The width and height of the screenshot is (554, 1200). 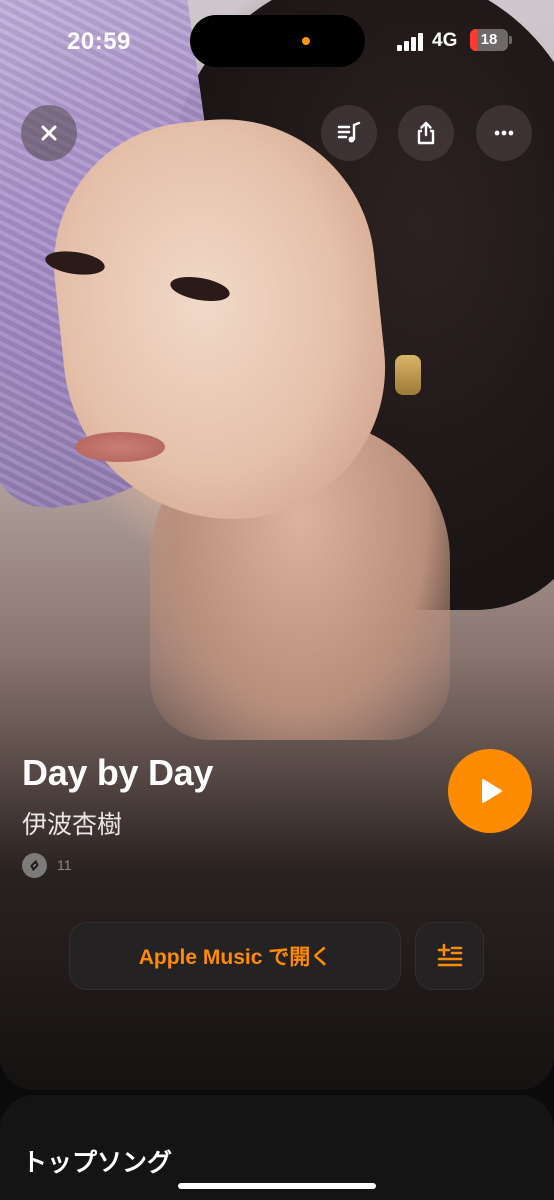 I want to click on status-time: 20:59, so click(x=99, y=41).